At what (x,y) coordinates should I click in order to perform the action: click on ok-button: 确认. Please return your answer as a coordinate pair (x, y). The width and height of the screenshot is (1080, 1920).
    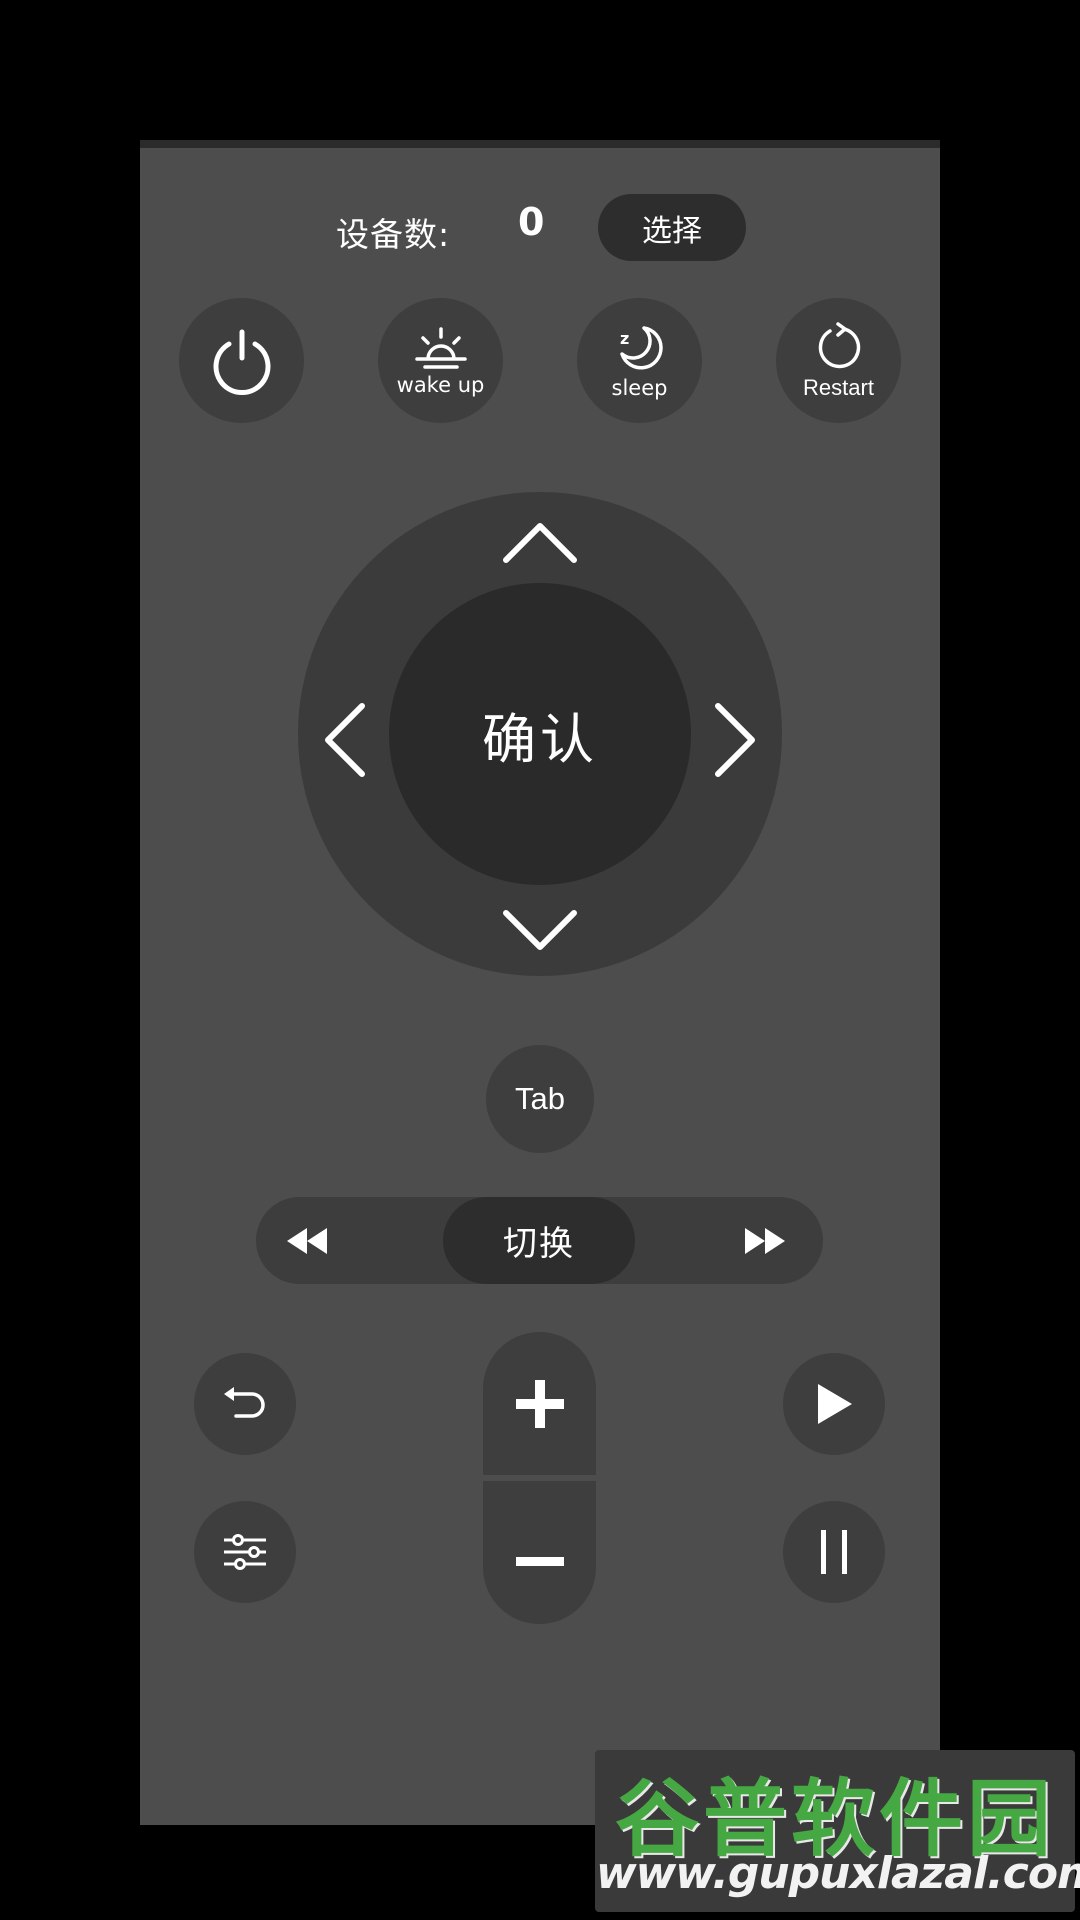
    Looking at the image, I should click on (540, 734).